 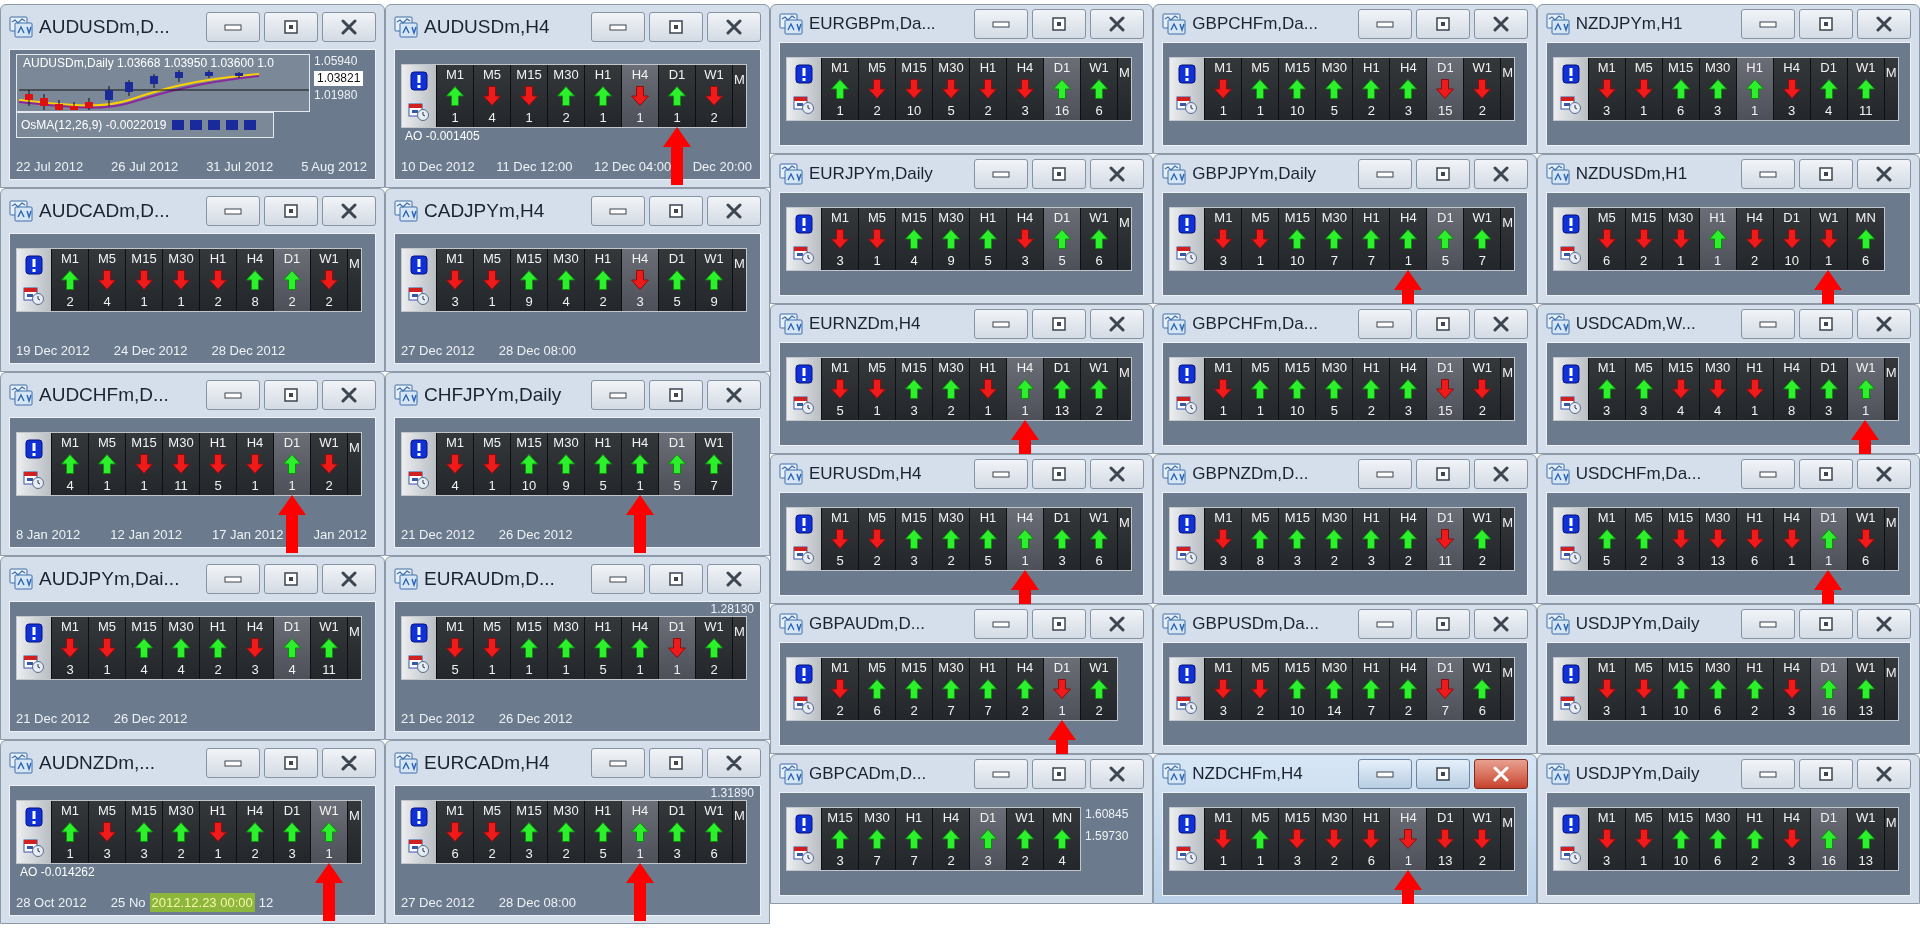 I want to click on timeframe-cell: W1 13, so click(x=1865, y=689).